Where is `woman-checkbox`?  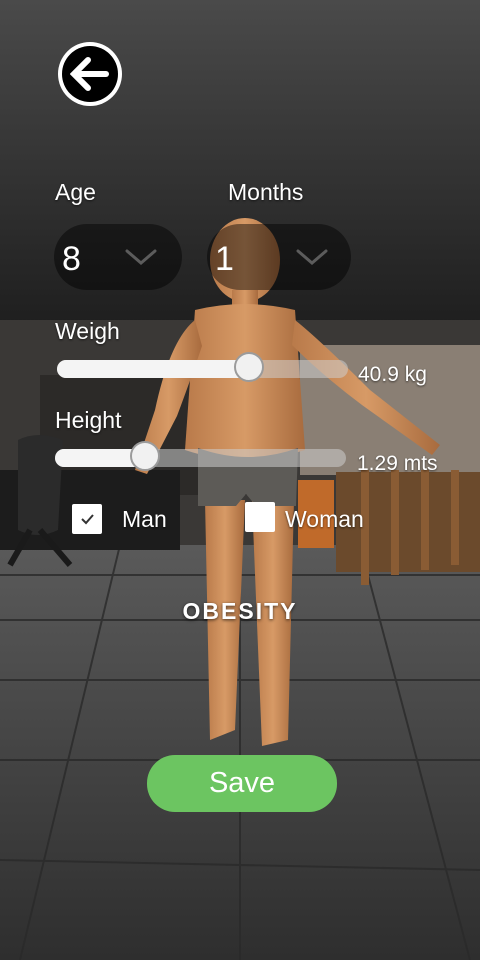
woman-checkbox is located at coordinates (260, 517).